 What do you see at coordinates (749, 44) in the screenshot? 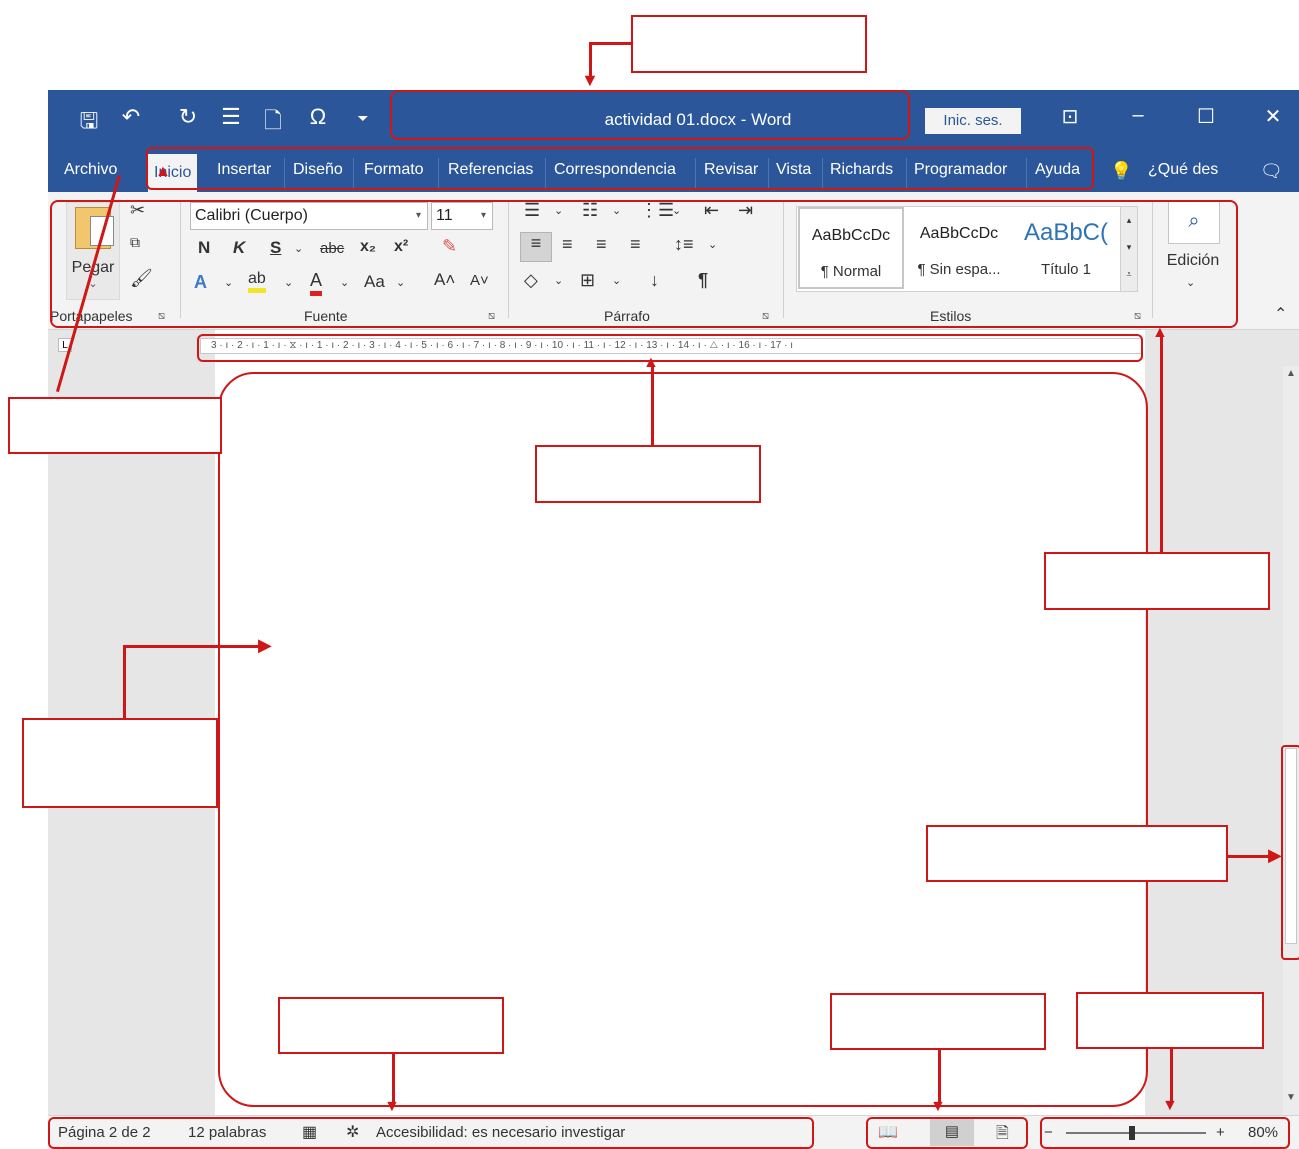
I see `label-box-title` at bounding box center [749, 44].